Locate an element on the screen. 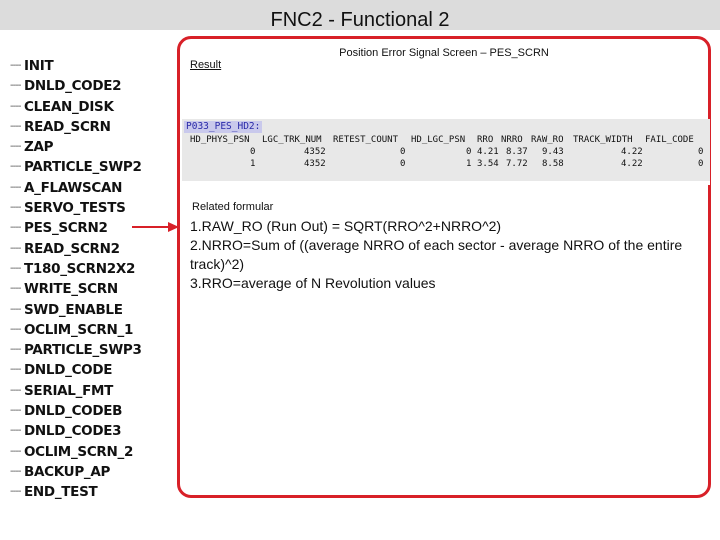 Image resolution: width=720 pixels, height=540 pixels. table-cell: 8.58 is located at coordinates (553, 164).